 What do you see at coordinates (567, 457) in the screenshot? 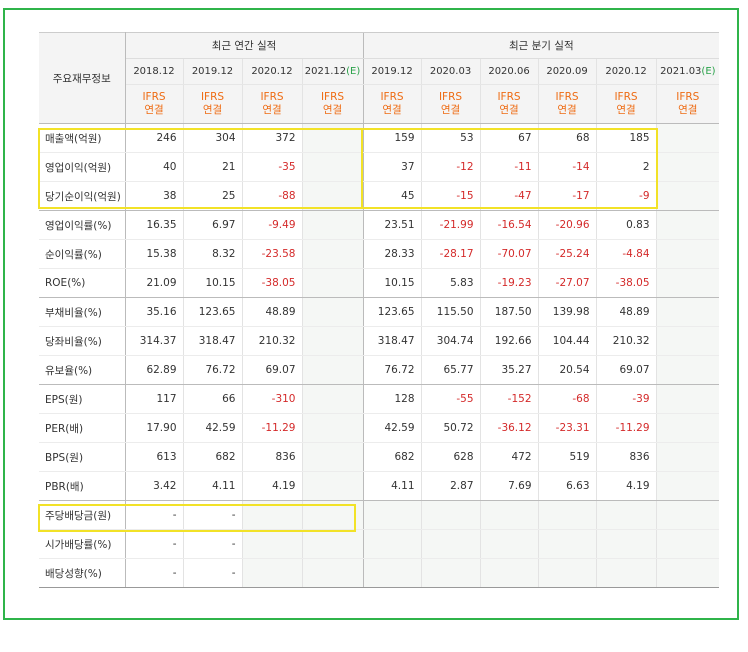
I see `table-cell: 519` at bounding box center [567, 457].